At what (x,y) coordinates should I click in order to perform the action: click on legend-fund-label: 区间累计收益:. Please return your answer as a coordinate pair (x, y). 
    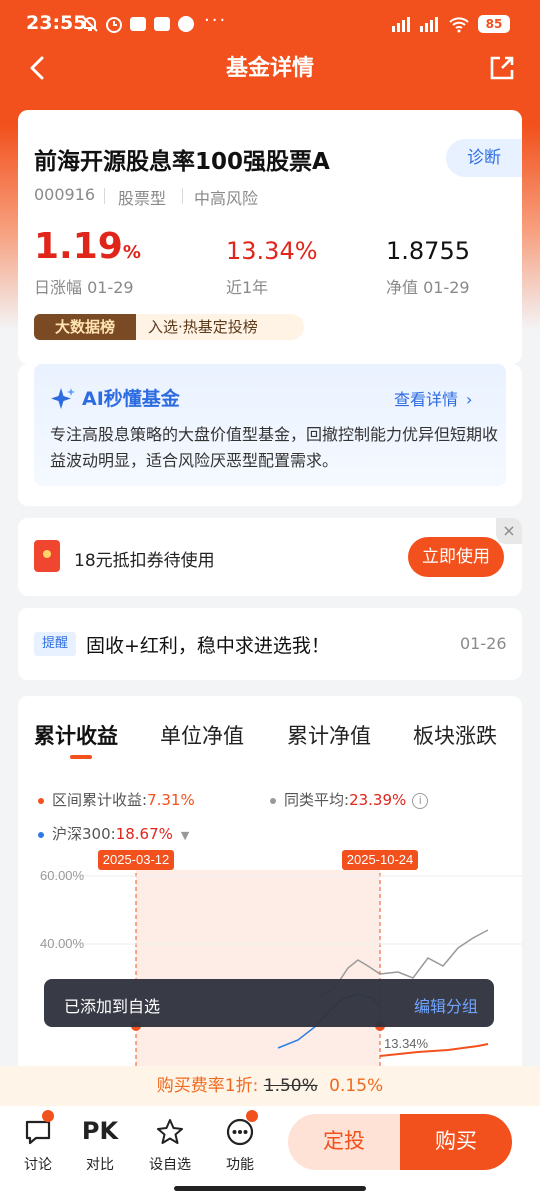
    Looking at the image, I should click on (100, 800).